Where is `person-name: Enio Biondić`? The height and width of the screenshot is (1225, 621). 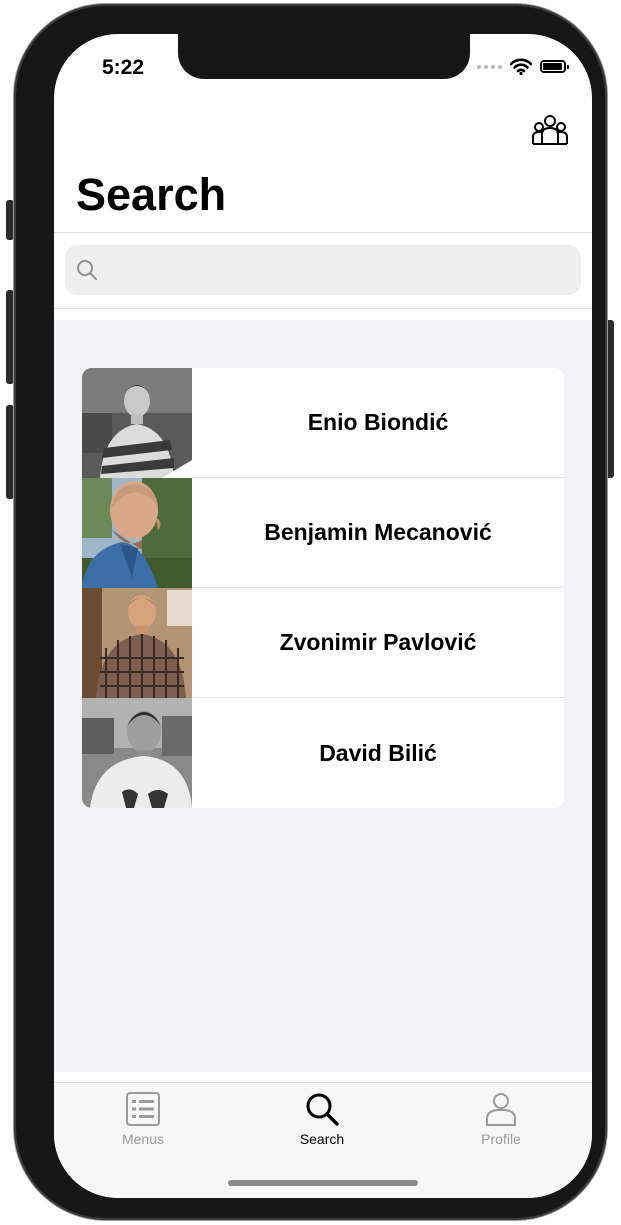 person-name: Enio Biondić is located at coordinates (378, 422).